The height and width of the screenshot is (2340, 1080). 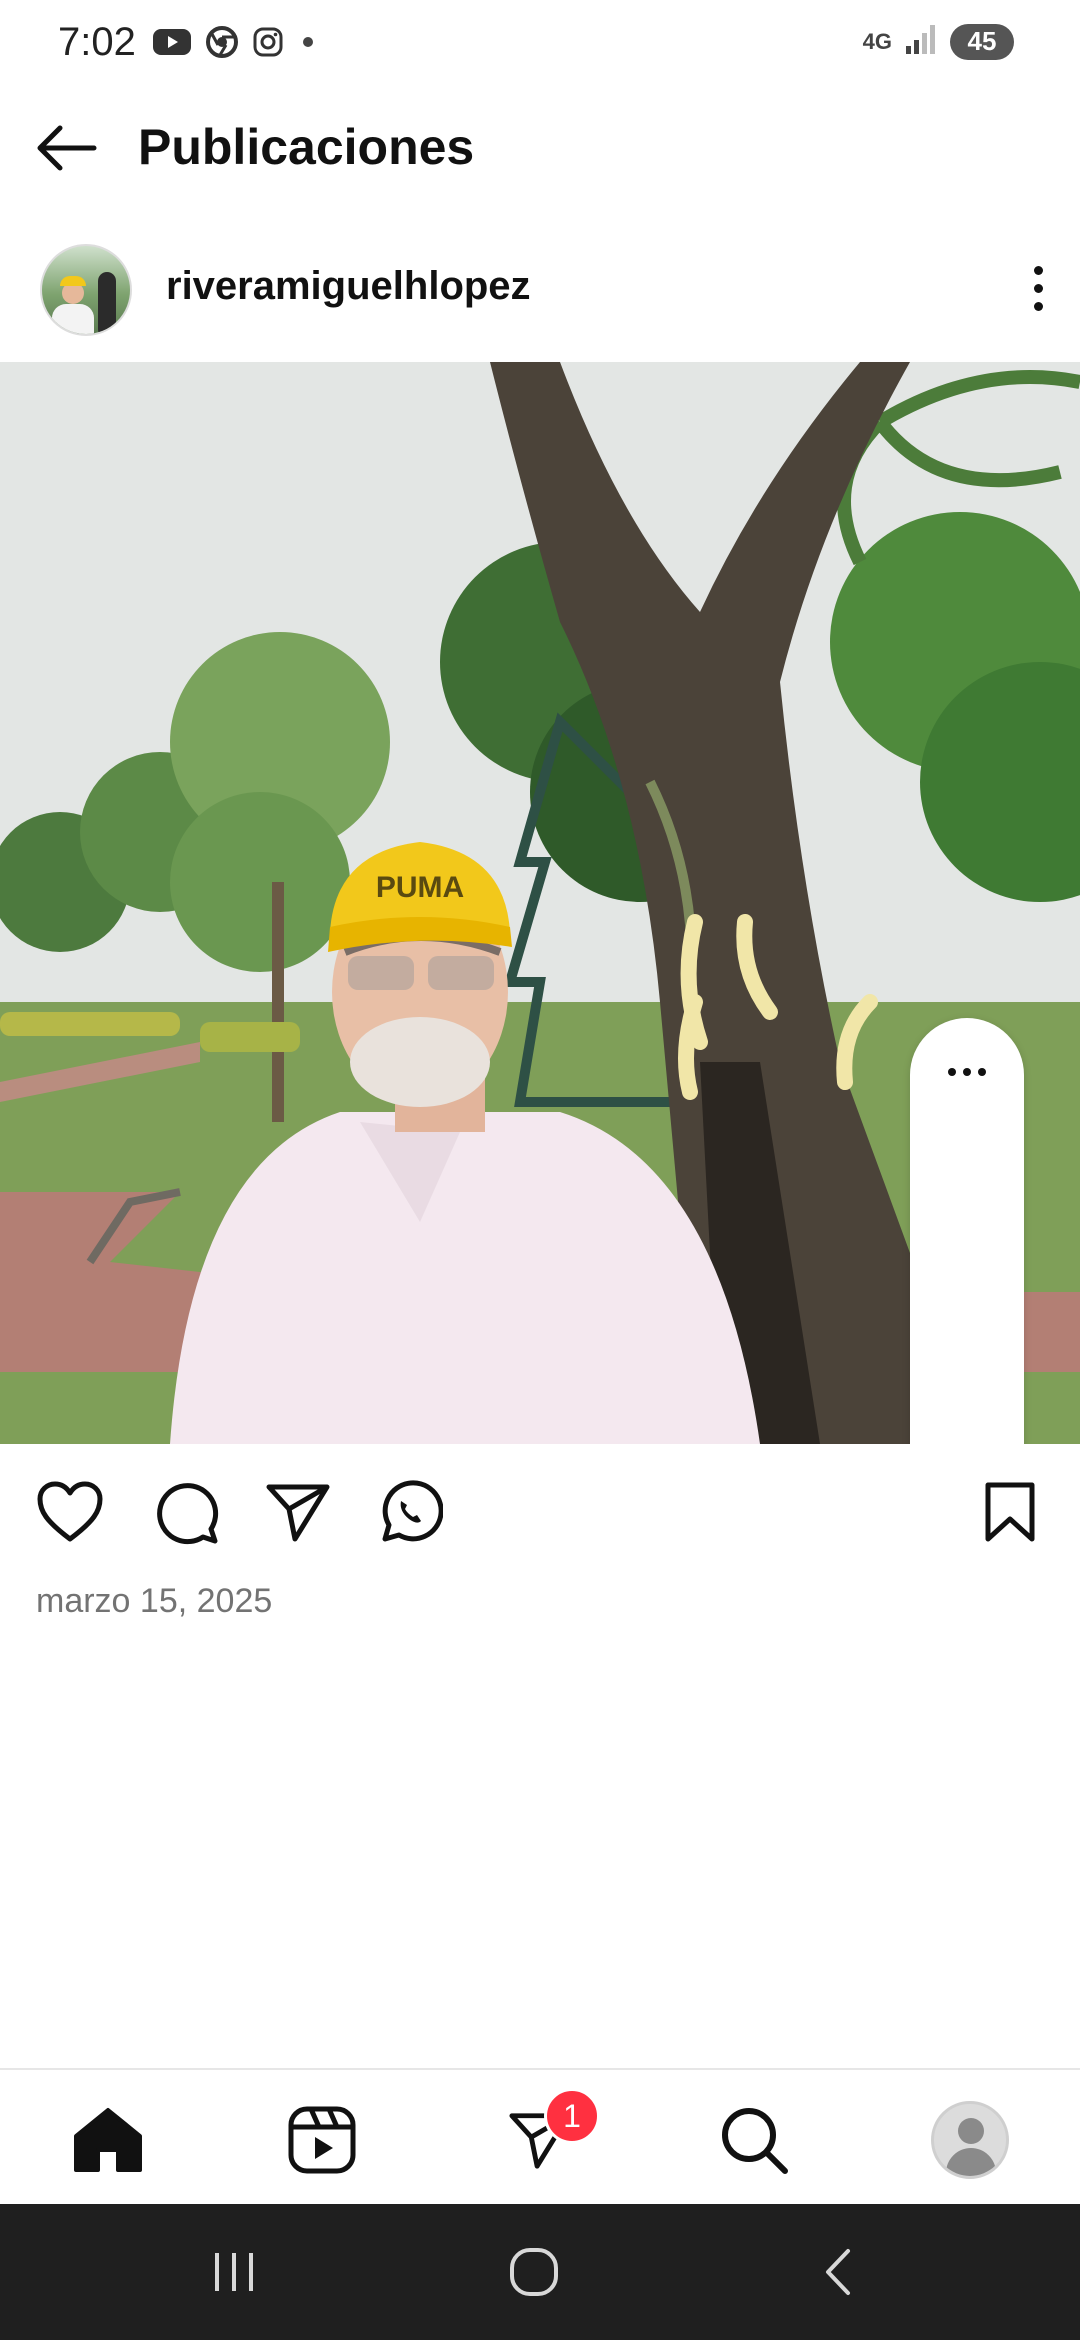 I want to click on system-status-icons: 4G 45, so click(x=938, y=41).